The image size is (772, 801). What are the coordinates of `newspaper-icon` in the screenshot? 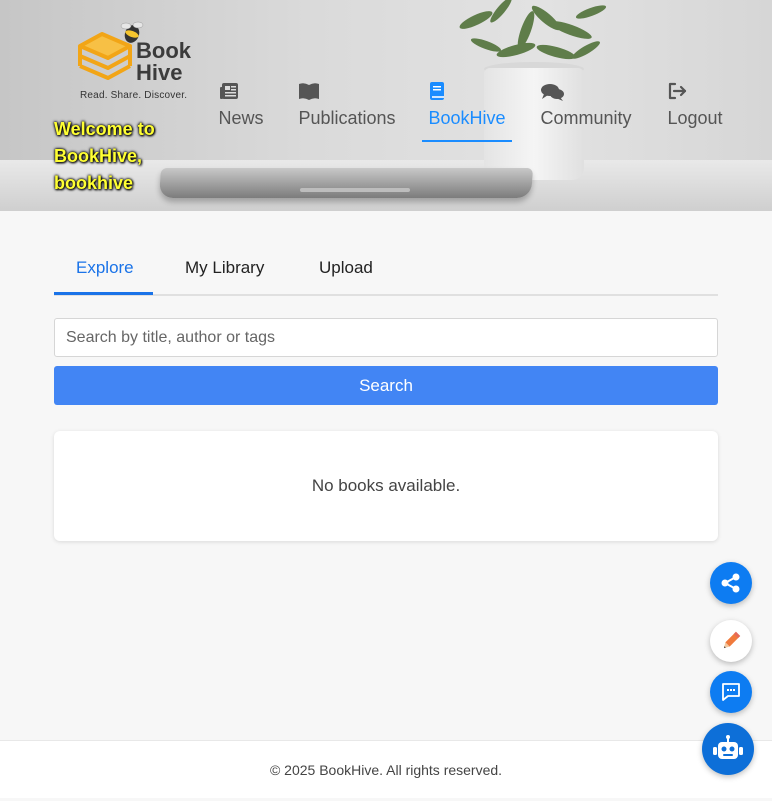 It's located at (229, 91).